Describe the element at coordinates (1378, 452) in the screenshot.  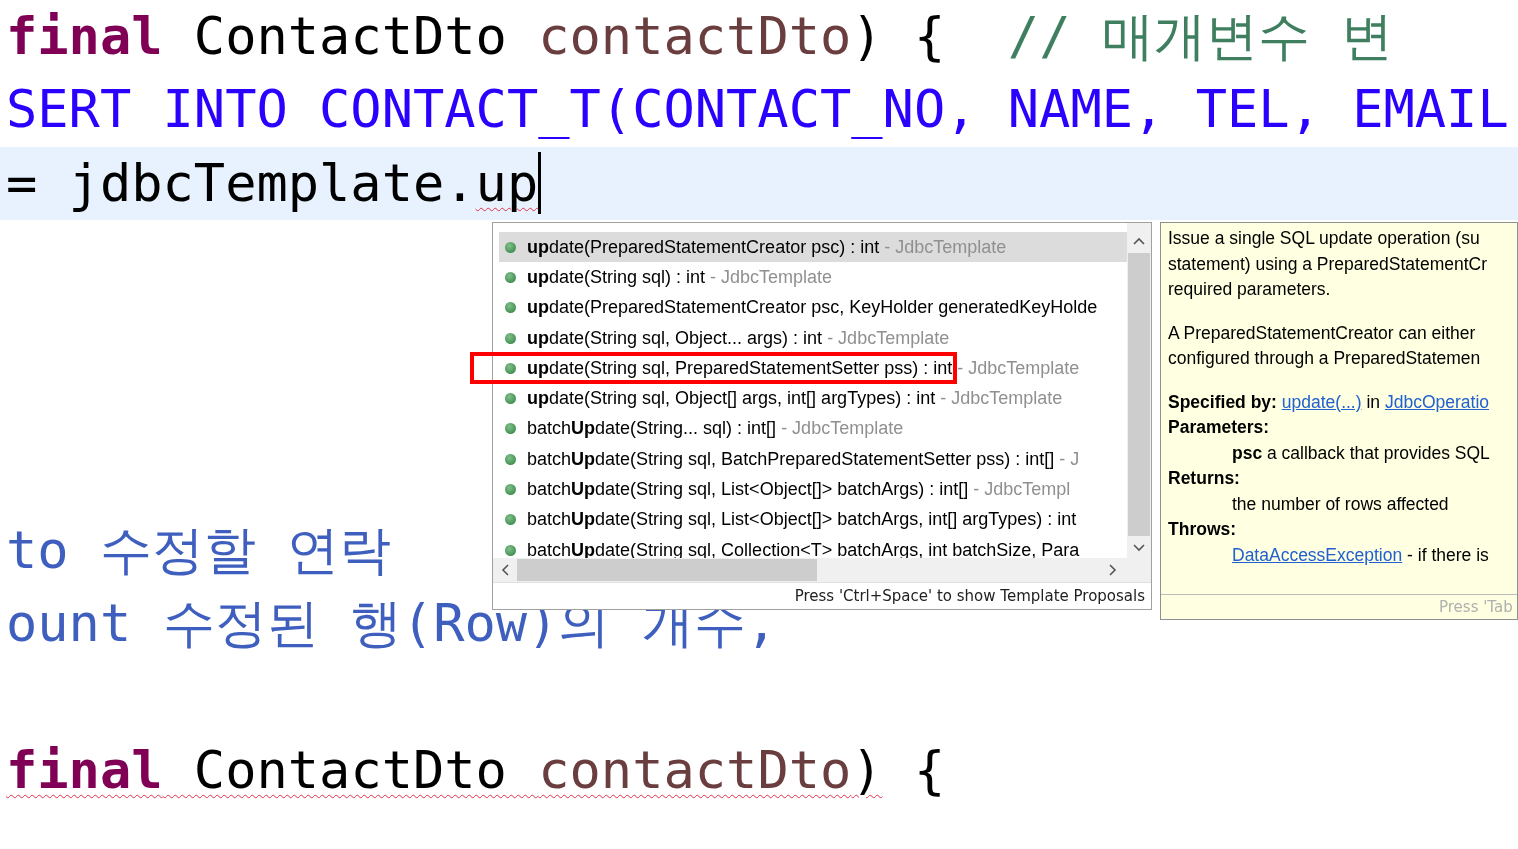
I see `doc-text: a callback that provides SQL` at that location.